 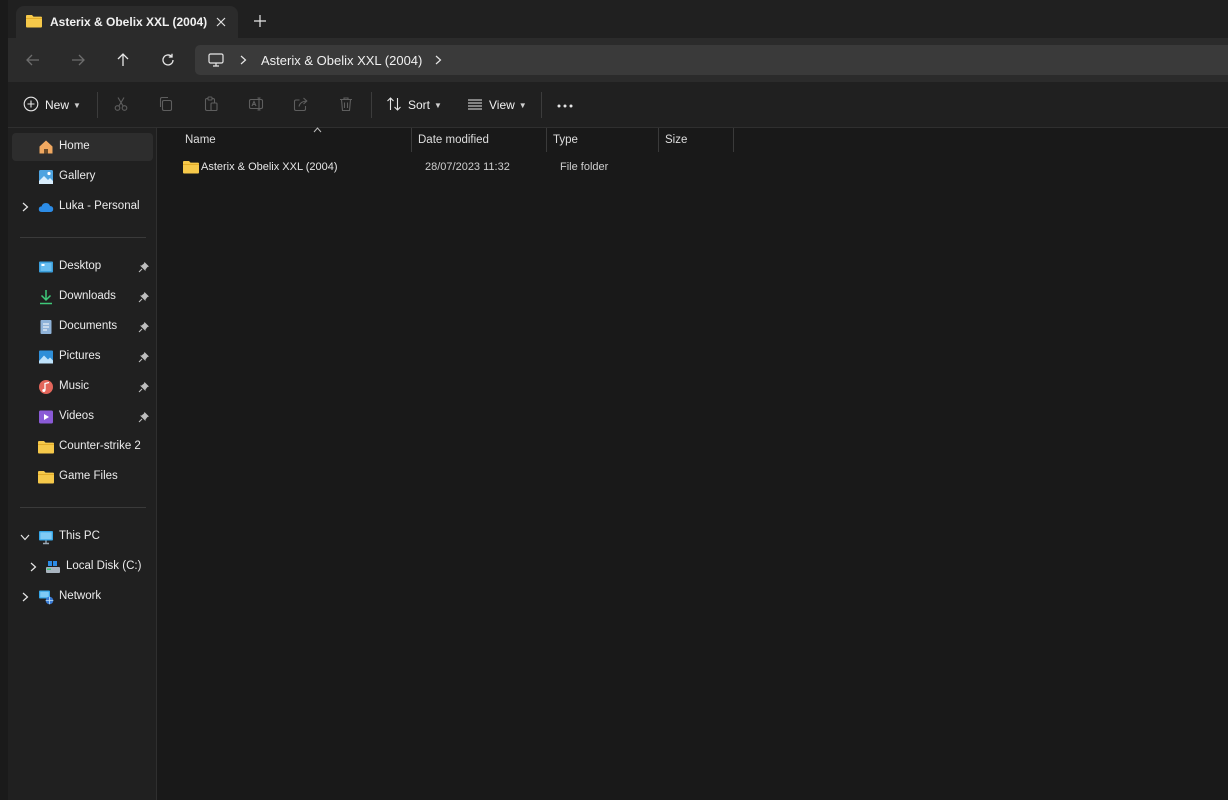 What do you see at coordinates (603, 140) in the screenshot?
I see `column-header-type: Type` at bounding box center [603, 140].